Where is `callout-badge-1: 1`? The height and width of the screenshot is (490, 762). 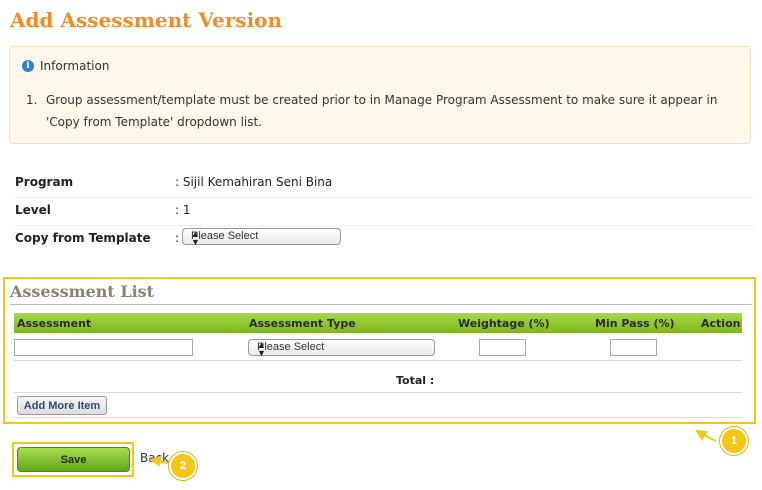 callout-badge-1: 1 is located at coordinates (734, 441).